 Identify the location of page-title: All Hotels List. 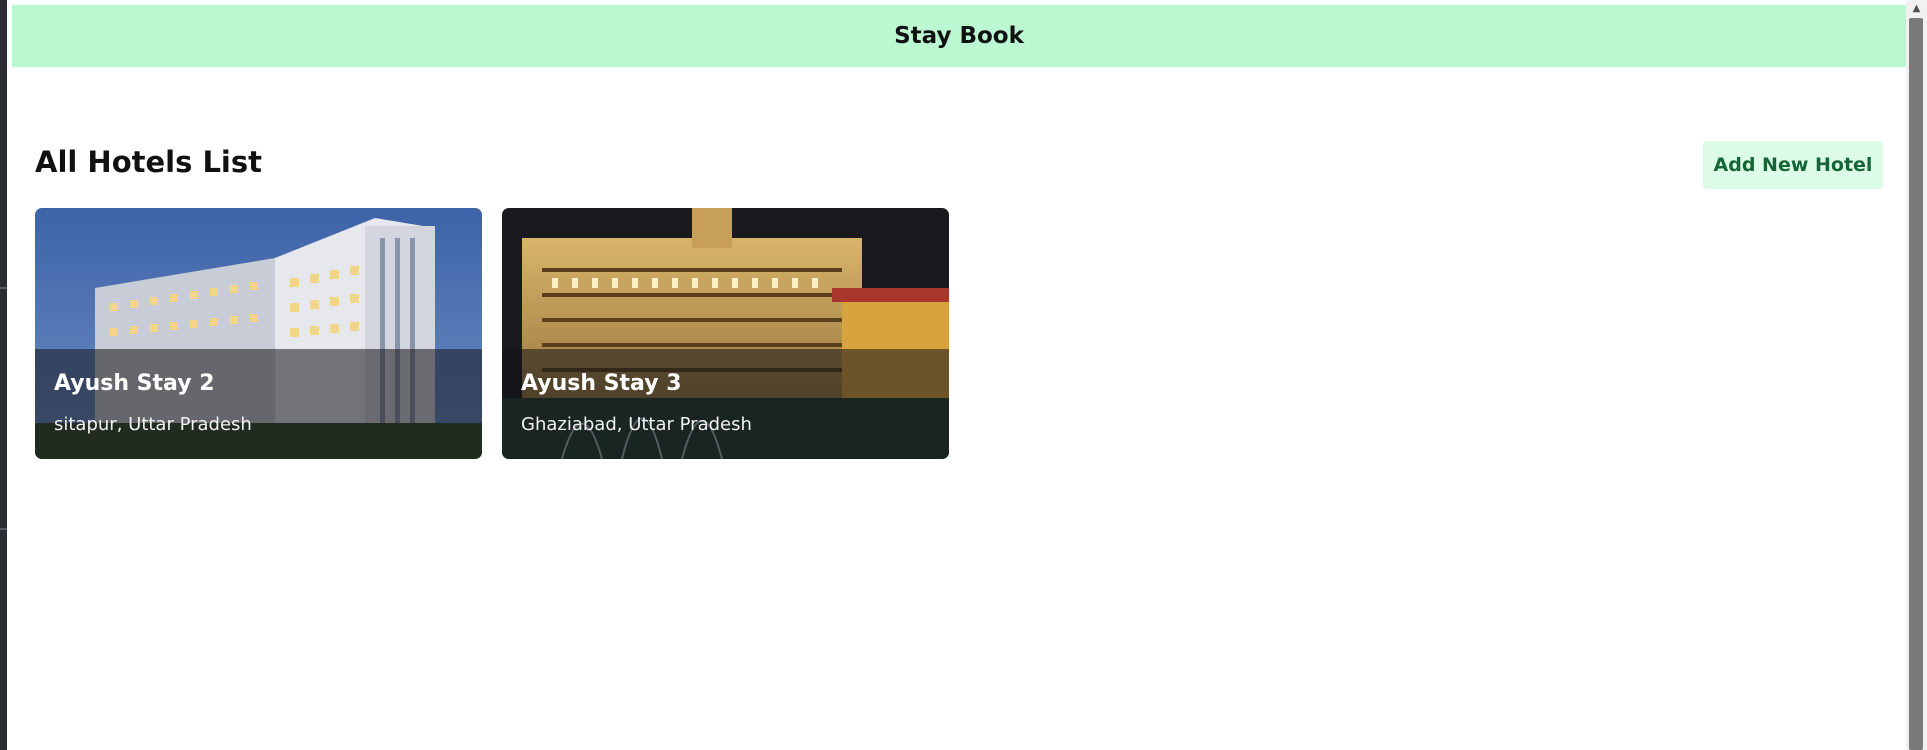
(148, 162).